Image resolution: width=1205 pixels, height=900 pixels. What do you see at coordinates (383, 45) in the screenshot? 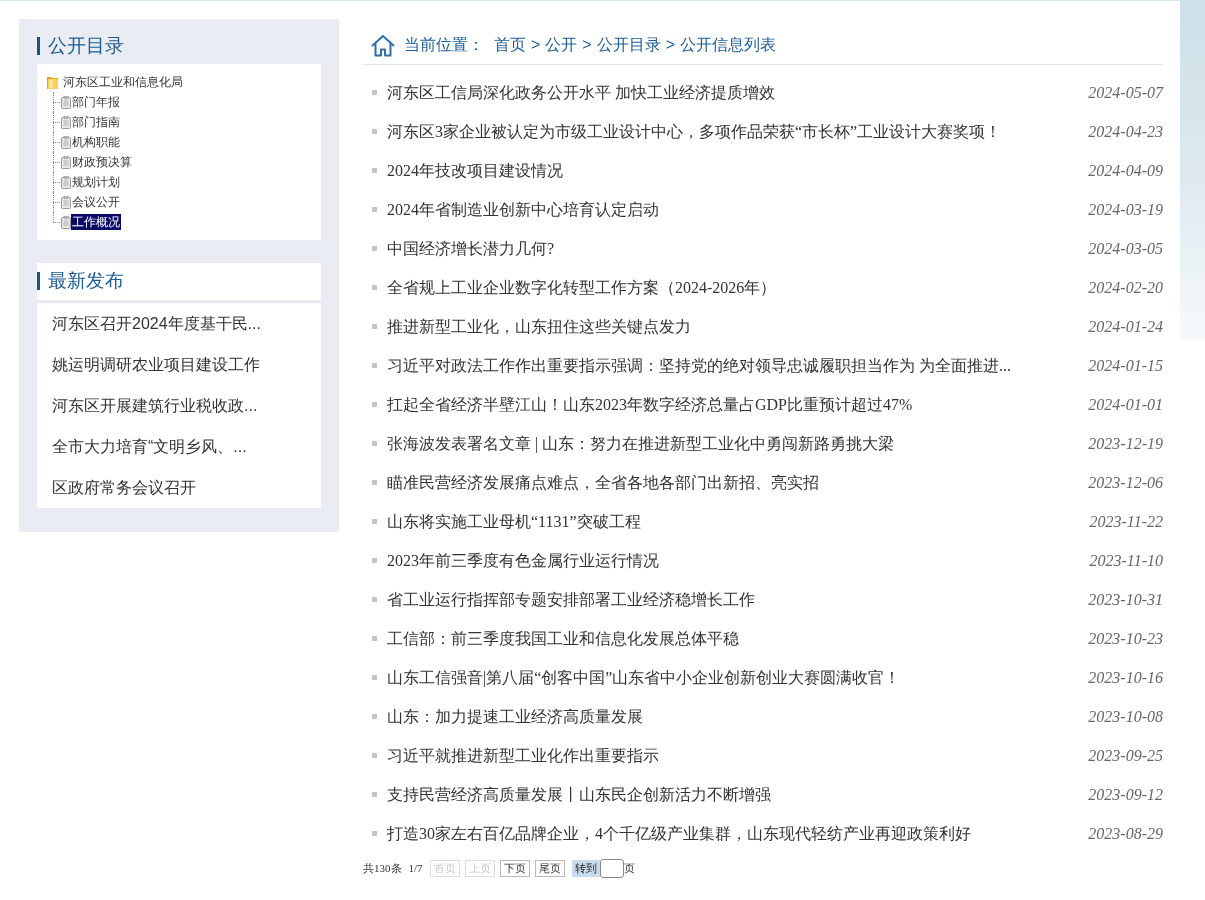
I see `home-icon` at bounding box center [383, 45].